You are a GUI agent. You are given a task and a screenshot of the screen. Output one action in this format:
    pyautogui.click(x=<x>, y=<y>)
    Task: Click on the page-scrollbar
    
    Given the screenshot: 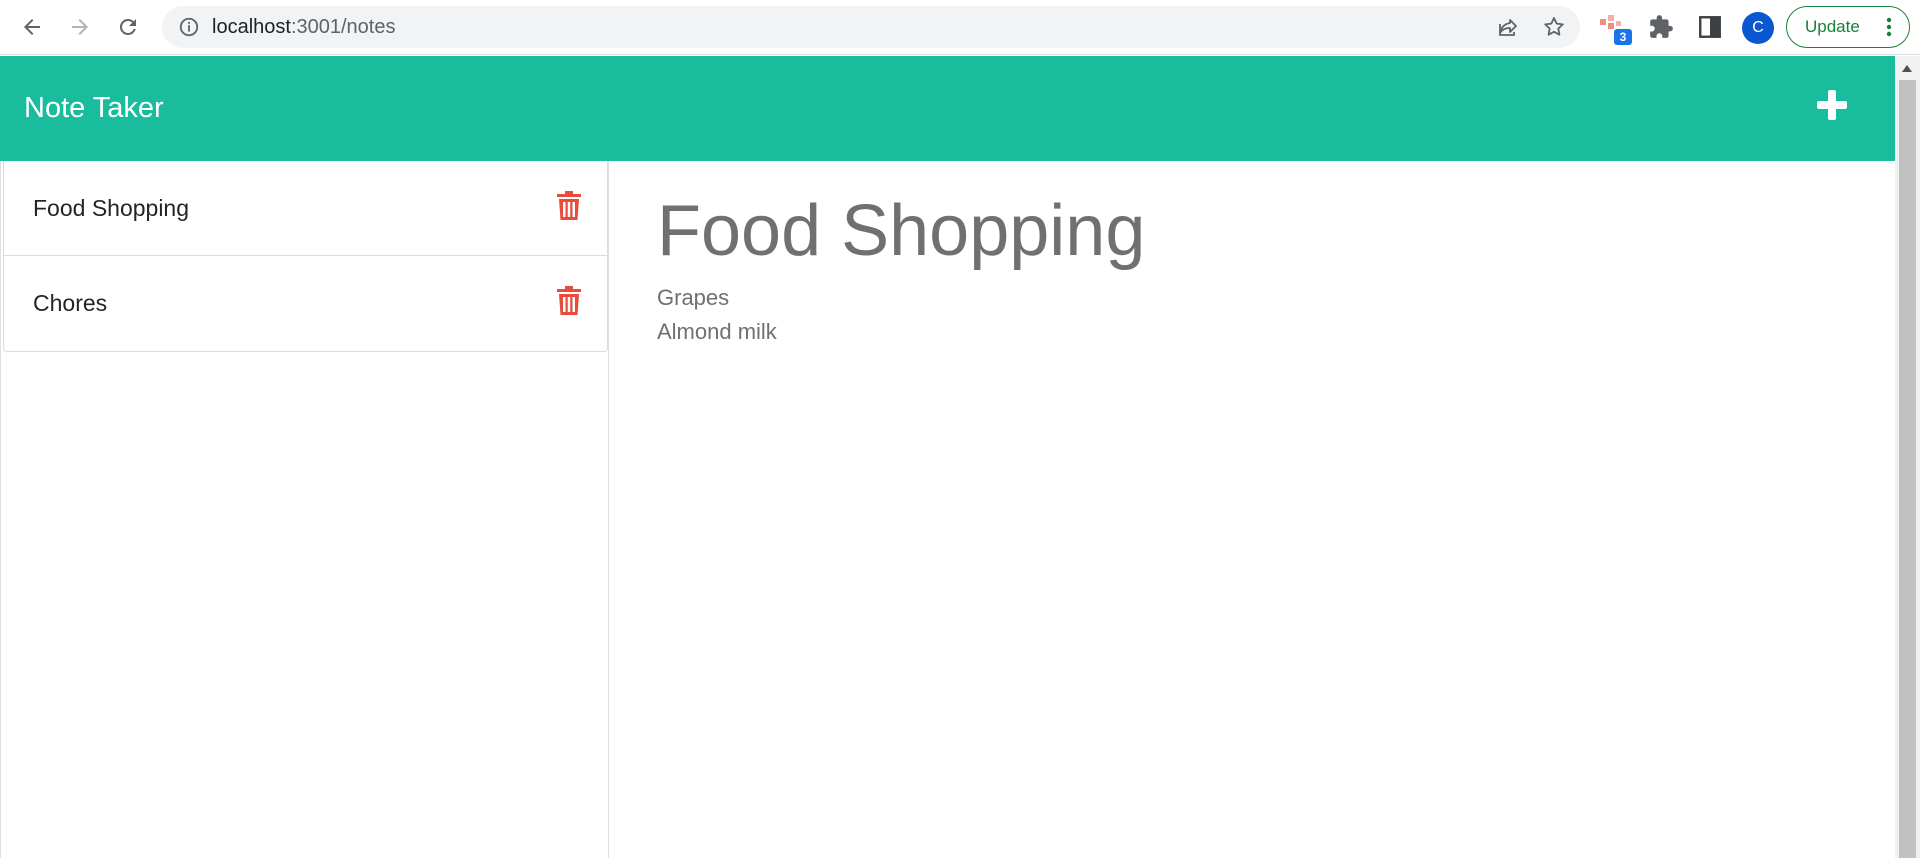 What is the action you would take?
    pyautogui.click(x=1907, y=457)
    